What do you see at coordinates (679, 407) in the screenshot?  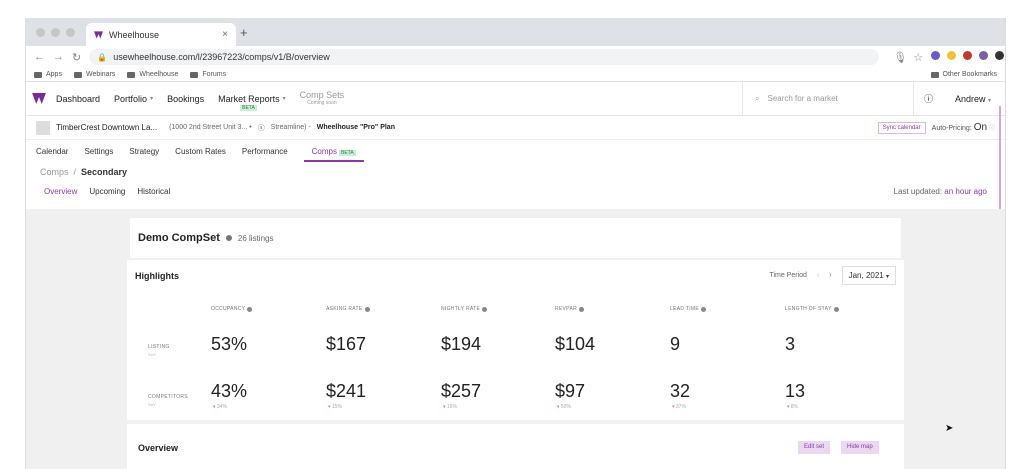 I see `competitors-lead-time-delta: 37%` at bounding box center [679, 407].